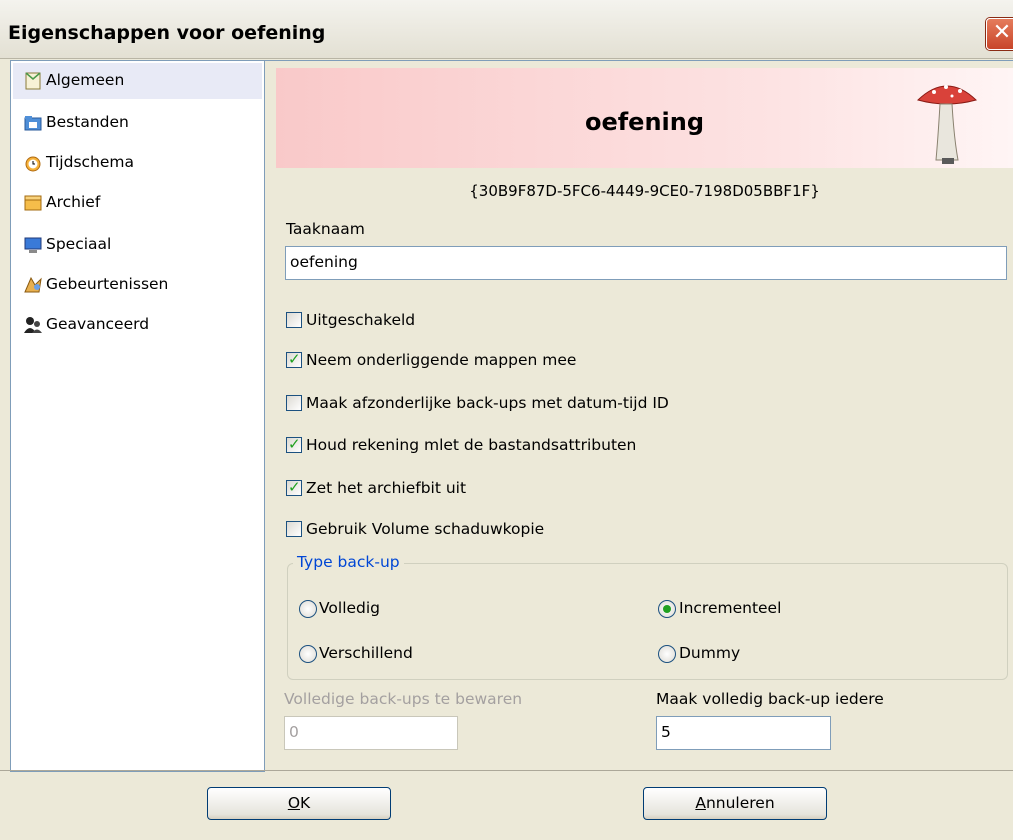 The image size is (1013, 840). Describe the element at coordinates (647, 621) in the screenshot. I see `backup-type-group` at that location.